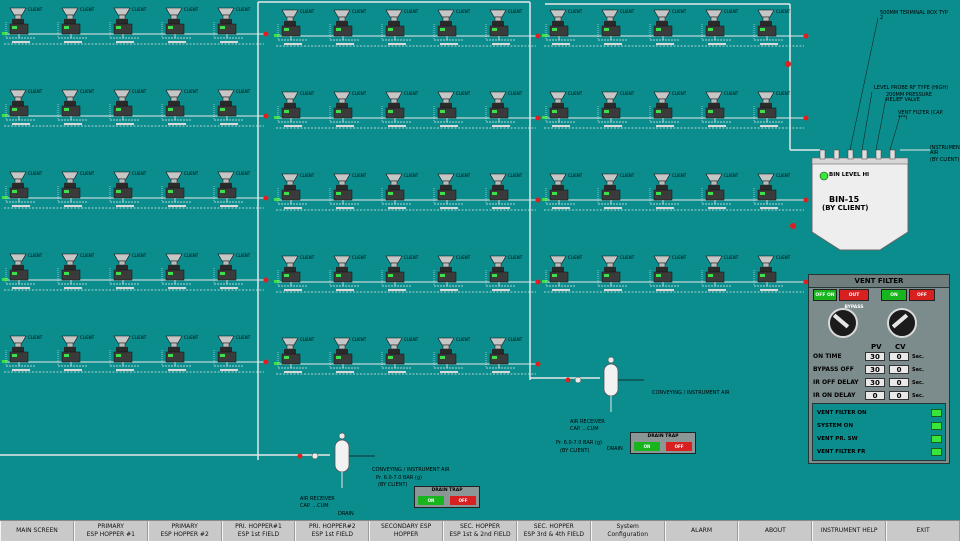 The width and height of the screenshot is (960, 541). I want to click on nav-pri-hopper-2-button: PRI. HOPPER#2 ESP 1st FIELD, so click(332, 531).